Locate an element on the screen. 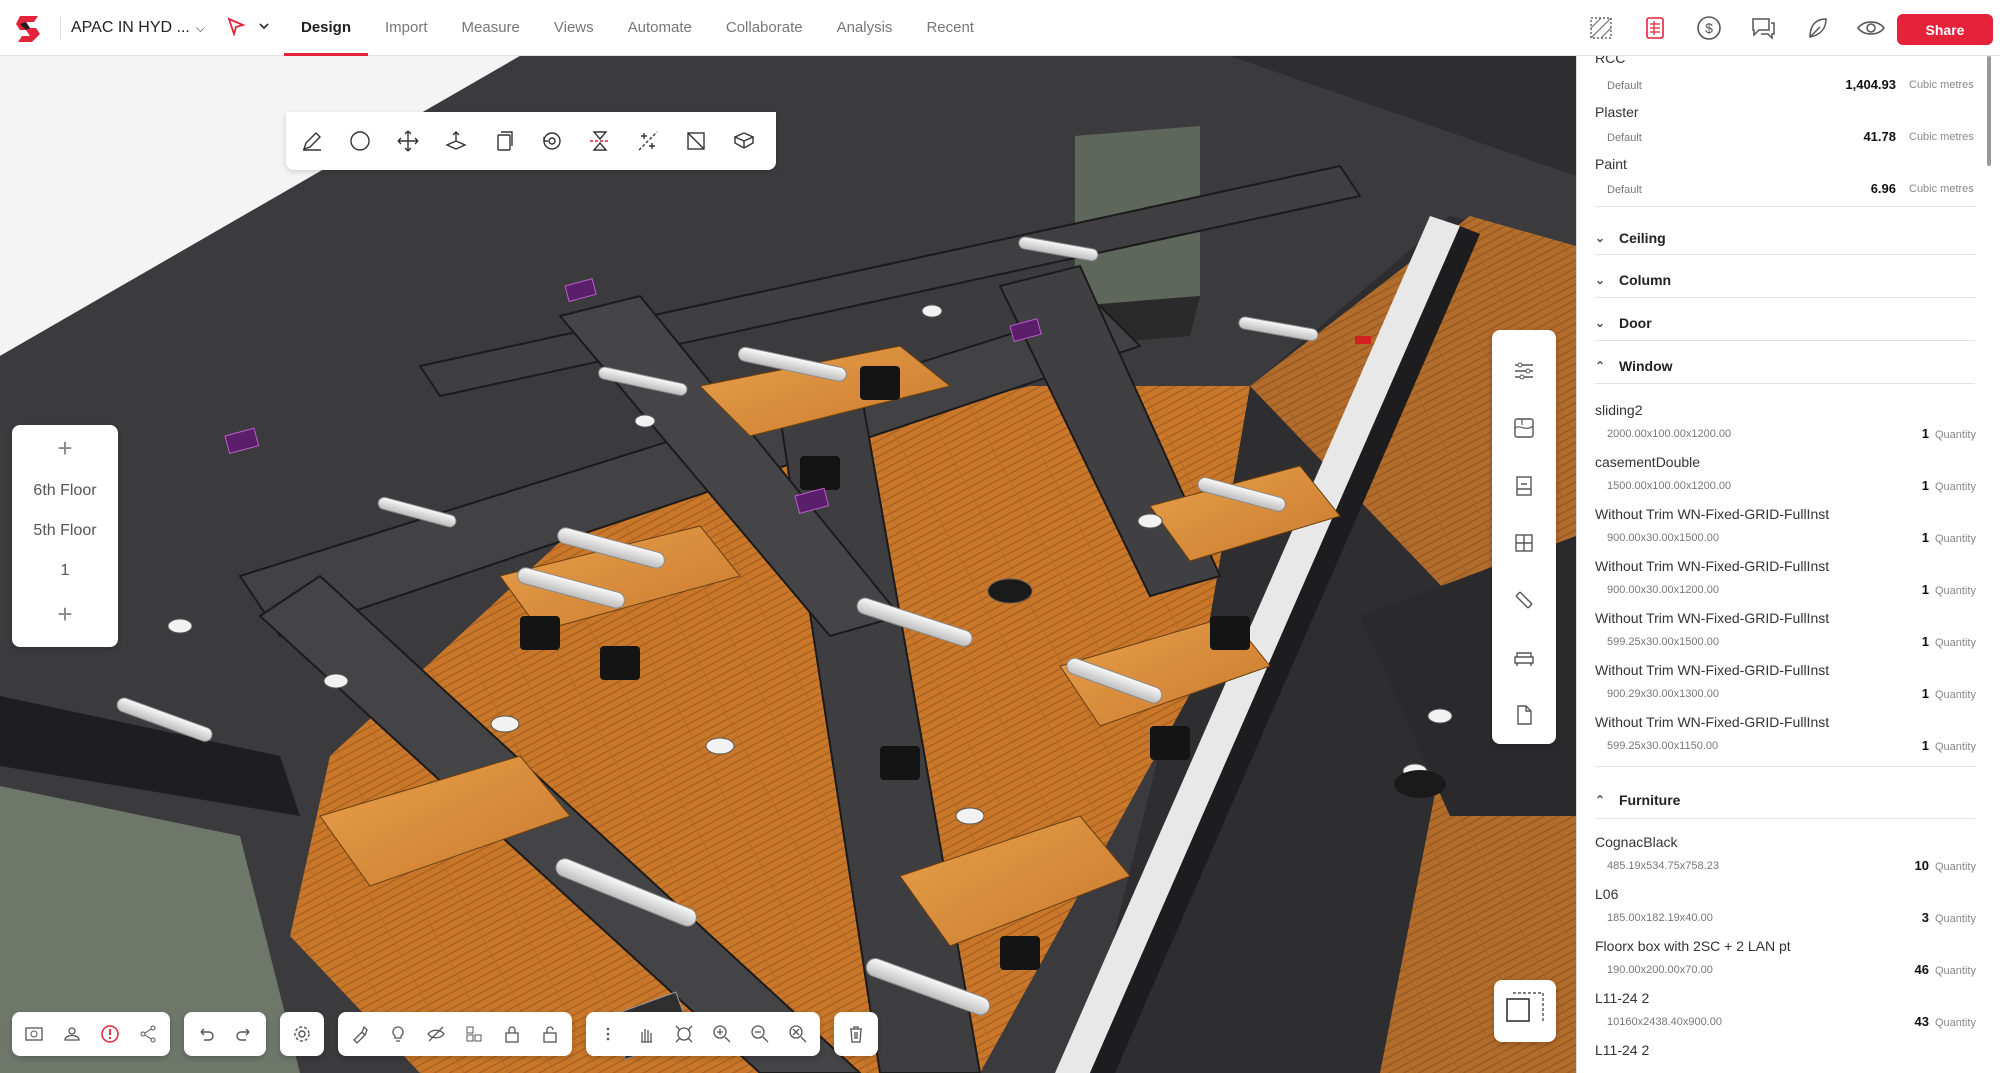 The image size is (2000, 1073). unlock-icon is located at coordinates (550, 1034).